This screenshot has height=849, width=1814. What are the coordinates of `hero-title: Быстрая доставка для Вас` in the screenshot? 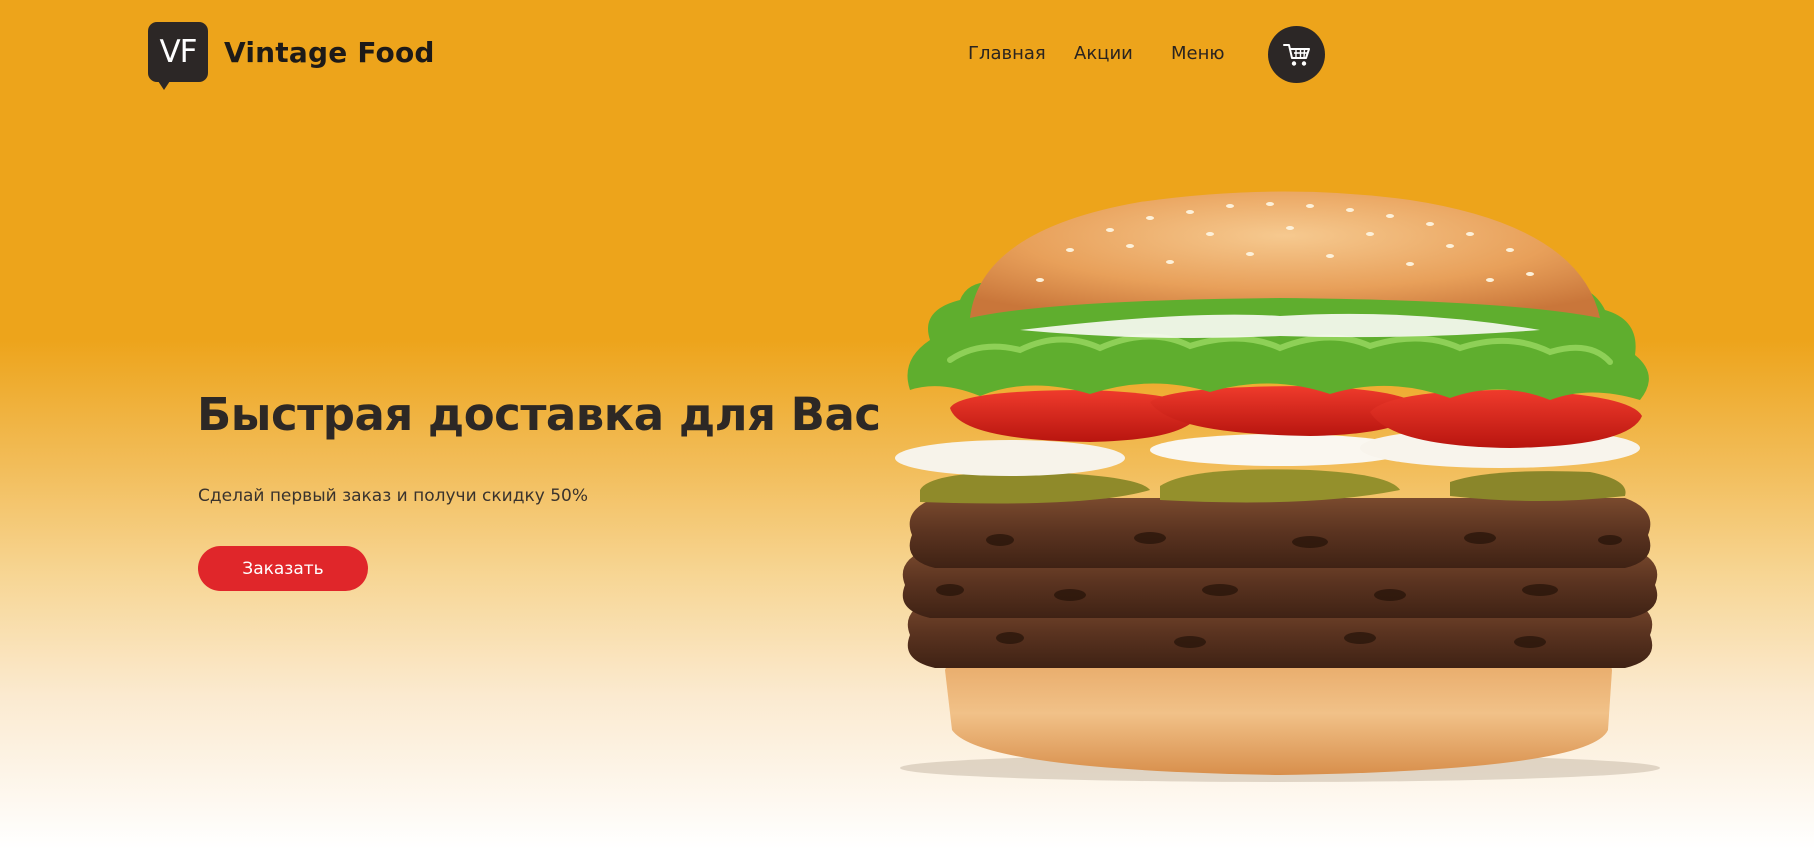 It's located at (539, 414).